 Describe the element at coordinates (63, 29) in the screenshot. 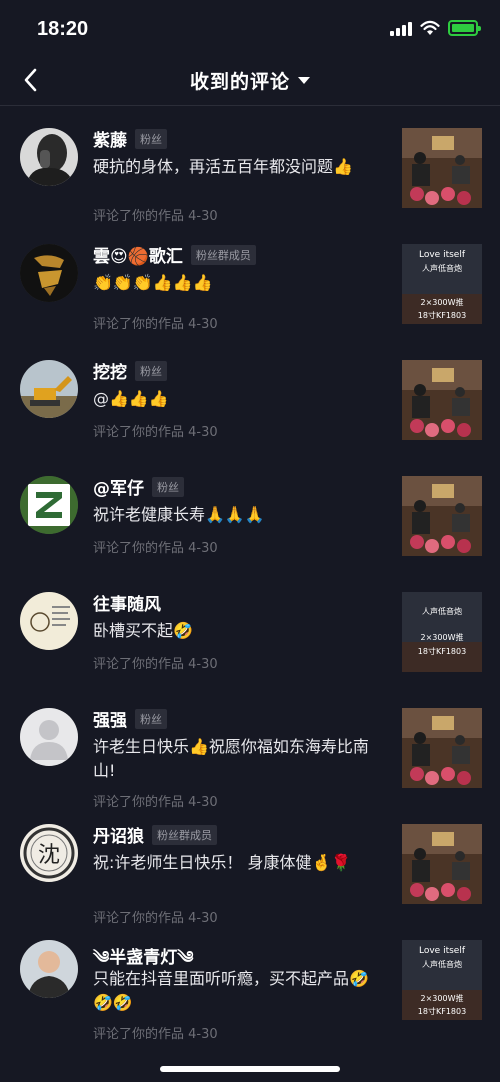

I see `status-time: 18:20` at that location.